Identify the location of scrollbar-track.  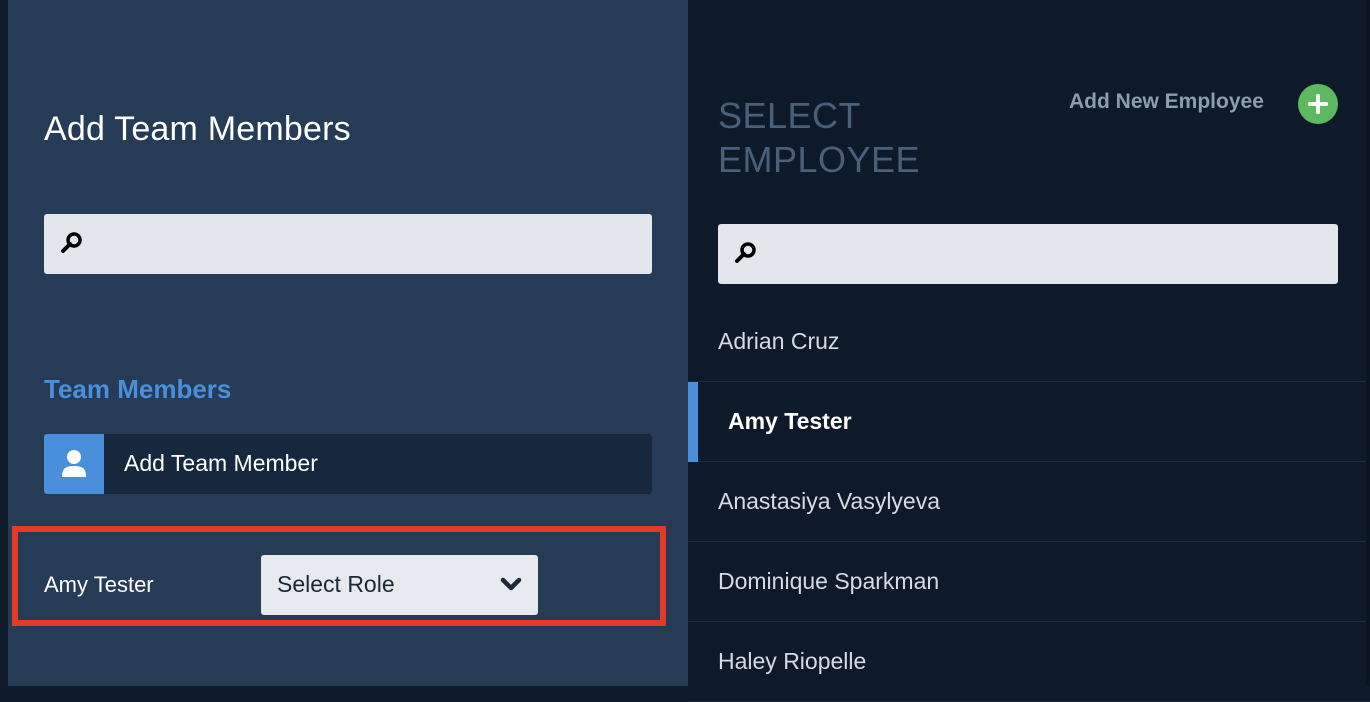
(1368, 343).